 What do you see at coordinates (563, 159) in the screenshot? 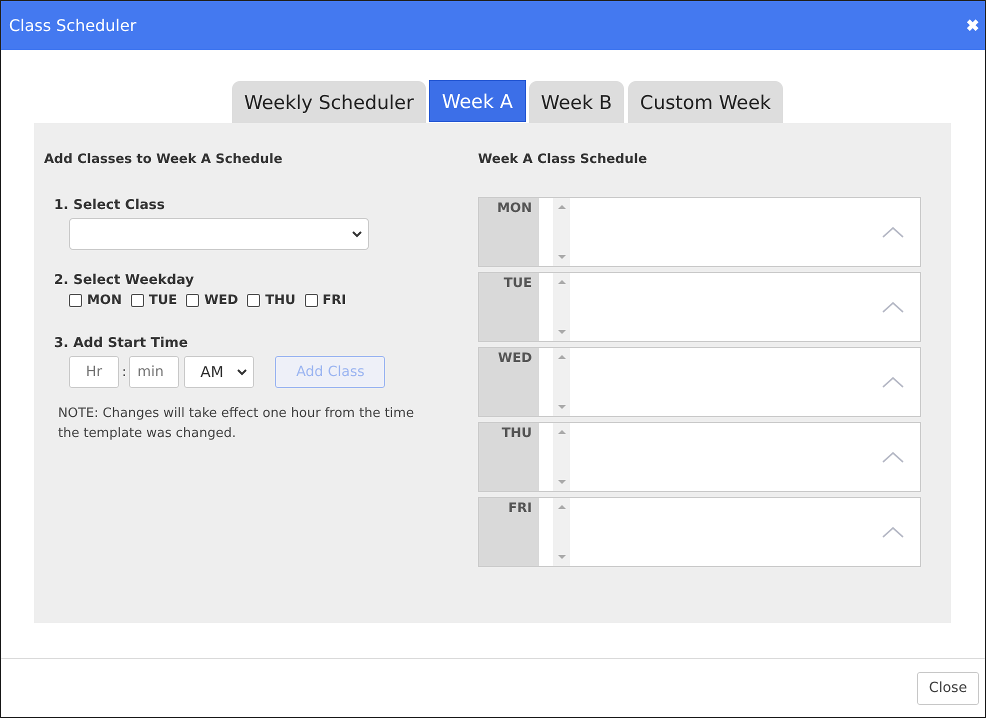
I see `section-heading: Week A Class Schedule` at bounding box center [563, 159].